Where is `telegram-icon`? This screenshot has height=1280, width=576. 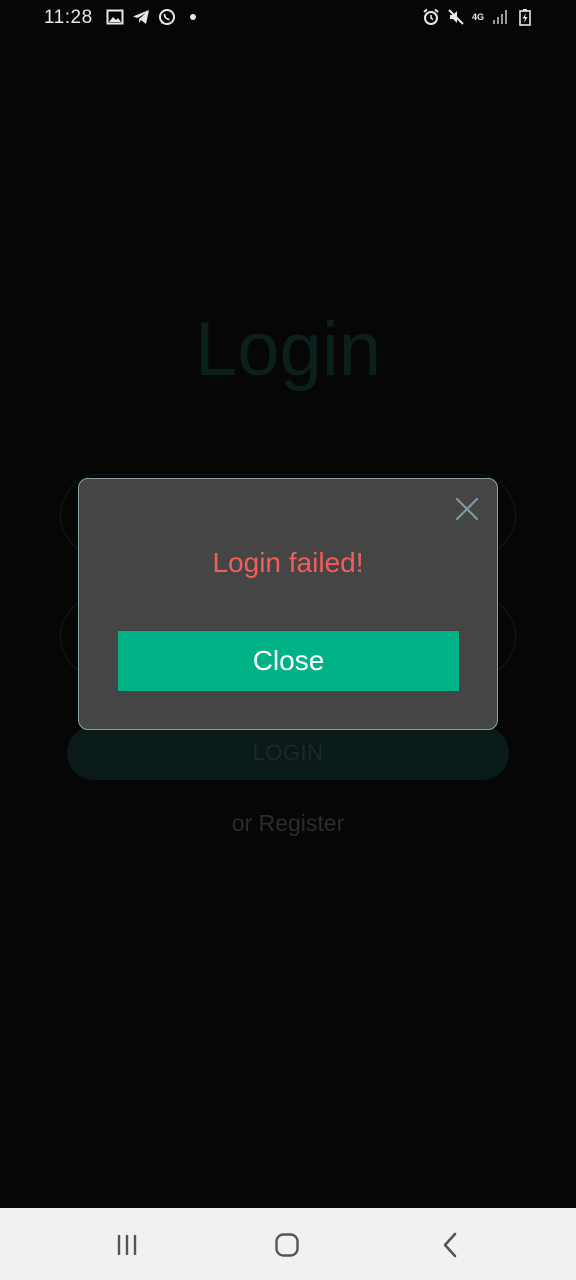 telegram-icon is located at coordinates (141, 17).